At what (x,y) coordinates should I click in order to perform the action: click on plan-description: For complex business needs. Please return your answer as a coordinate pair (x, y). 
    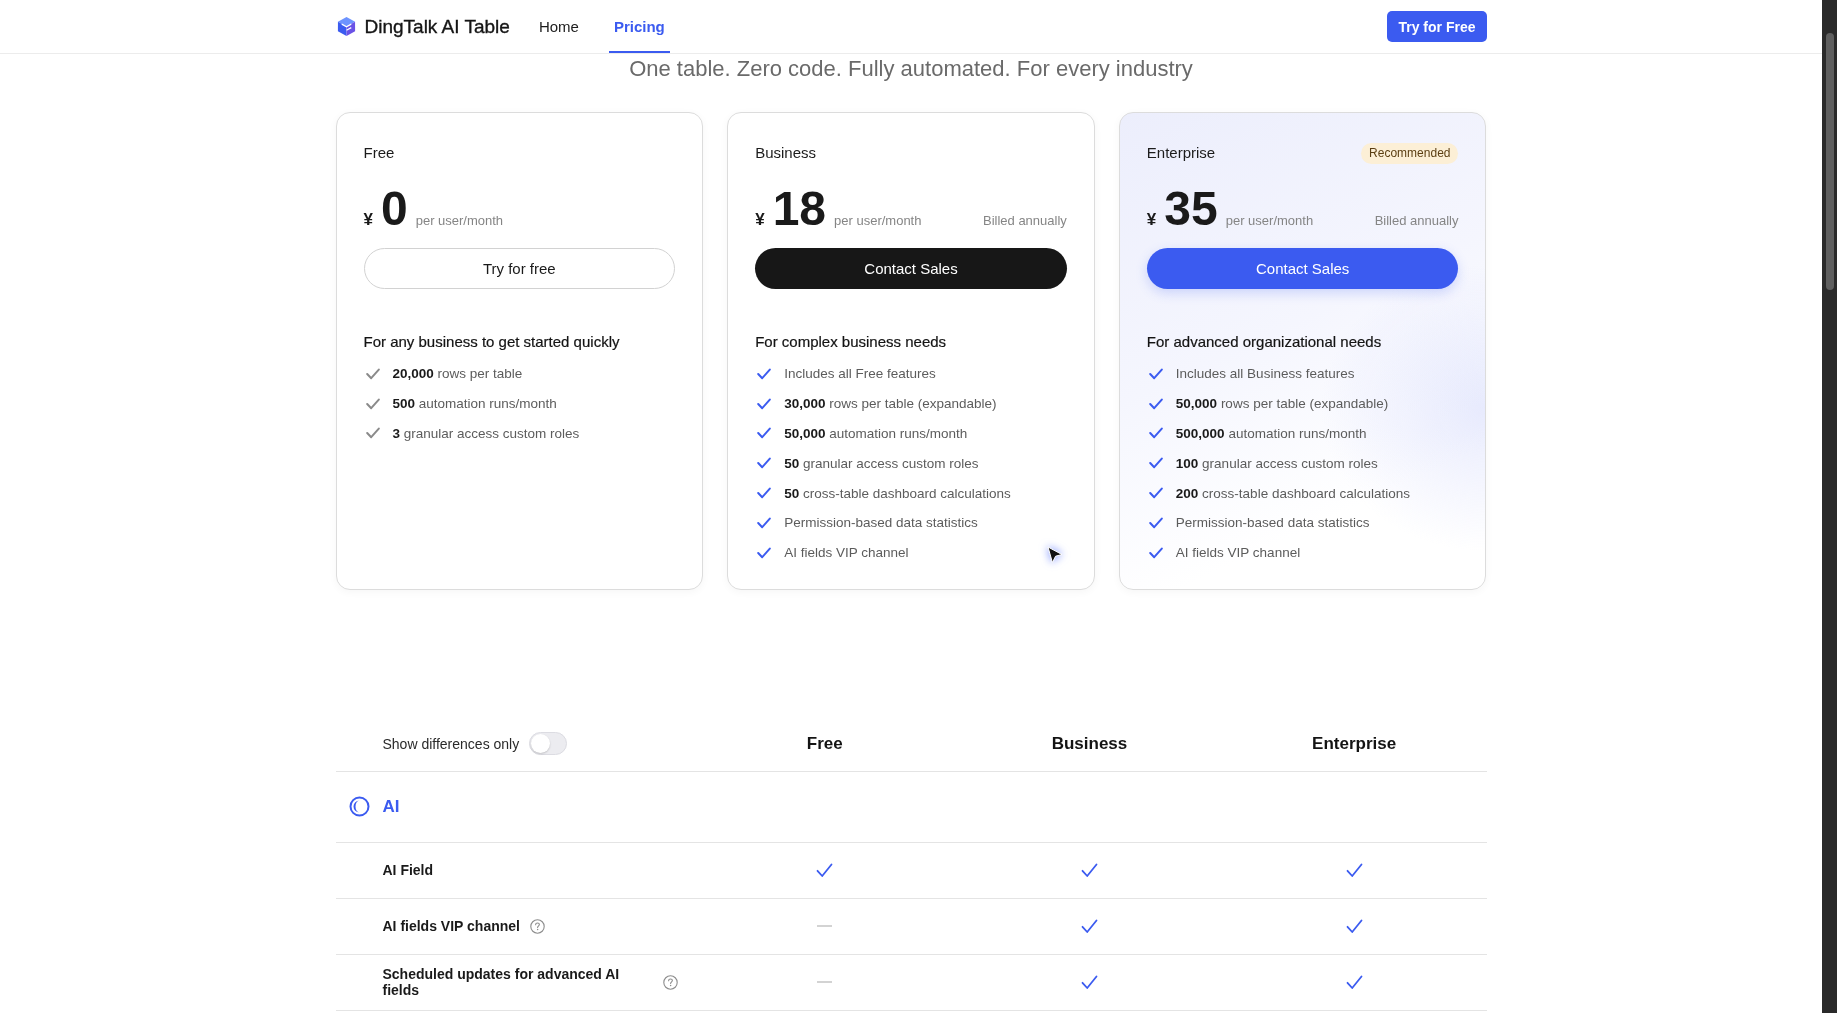
    Looking at the image, I should click on (851, 342).